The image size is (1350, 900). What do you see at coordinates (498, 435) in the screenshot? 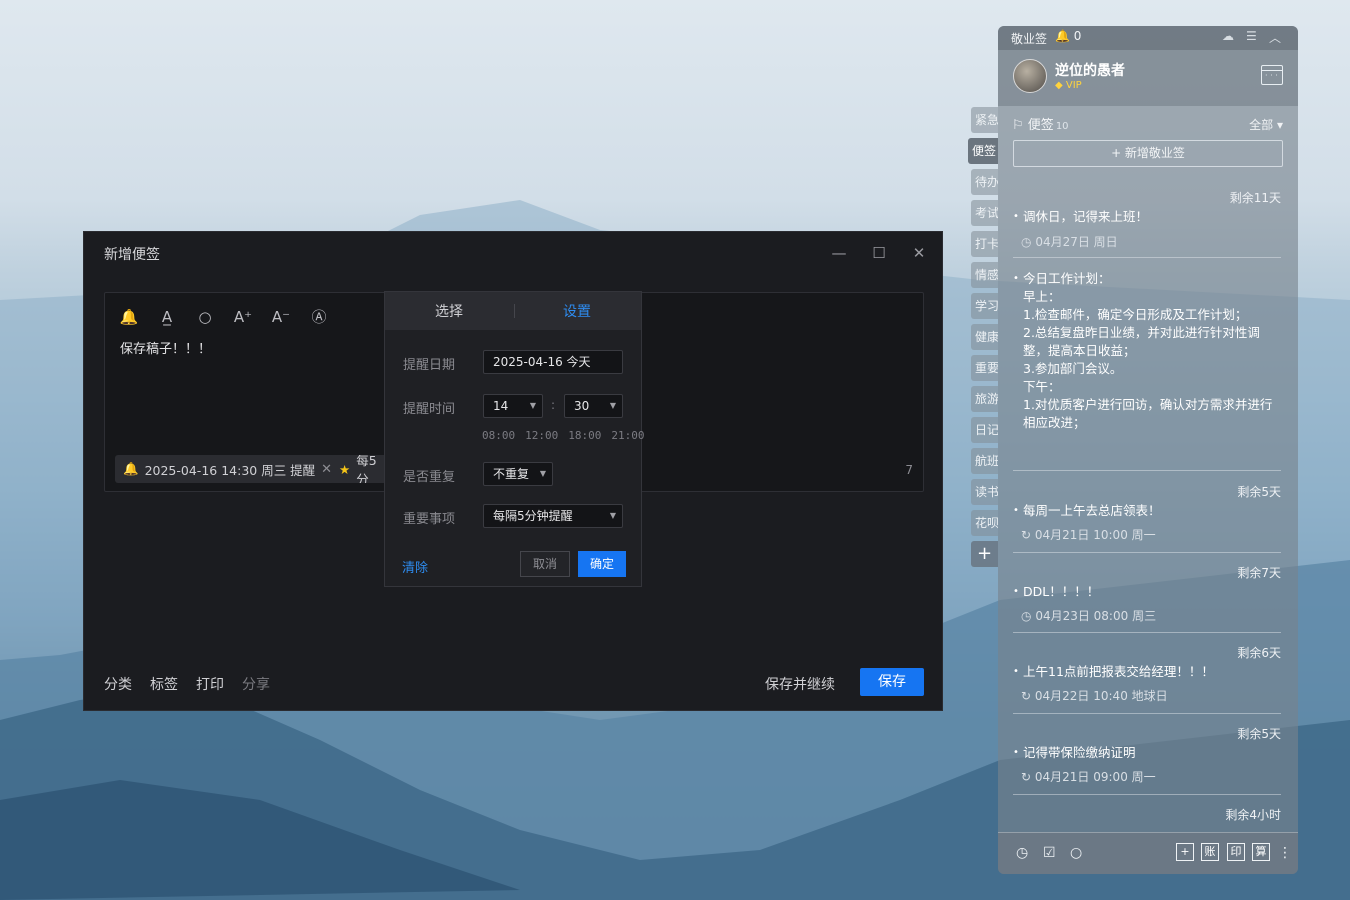
I see `quick-time-0800: 08:00` at bounding box center [498, 435].